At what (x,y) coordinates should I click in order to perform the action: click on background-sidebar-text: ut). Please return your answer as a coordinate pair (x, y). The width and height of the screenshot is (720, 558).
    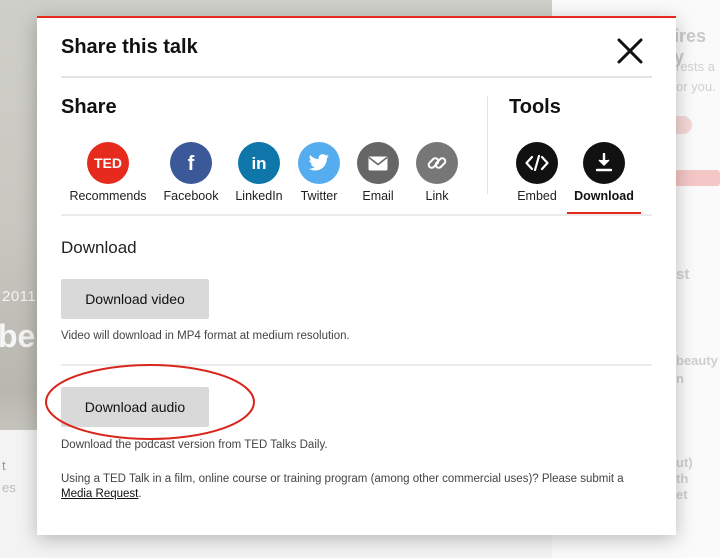
    Looking at the image, I should click on (684, 462).